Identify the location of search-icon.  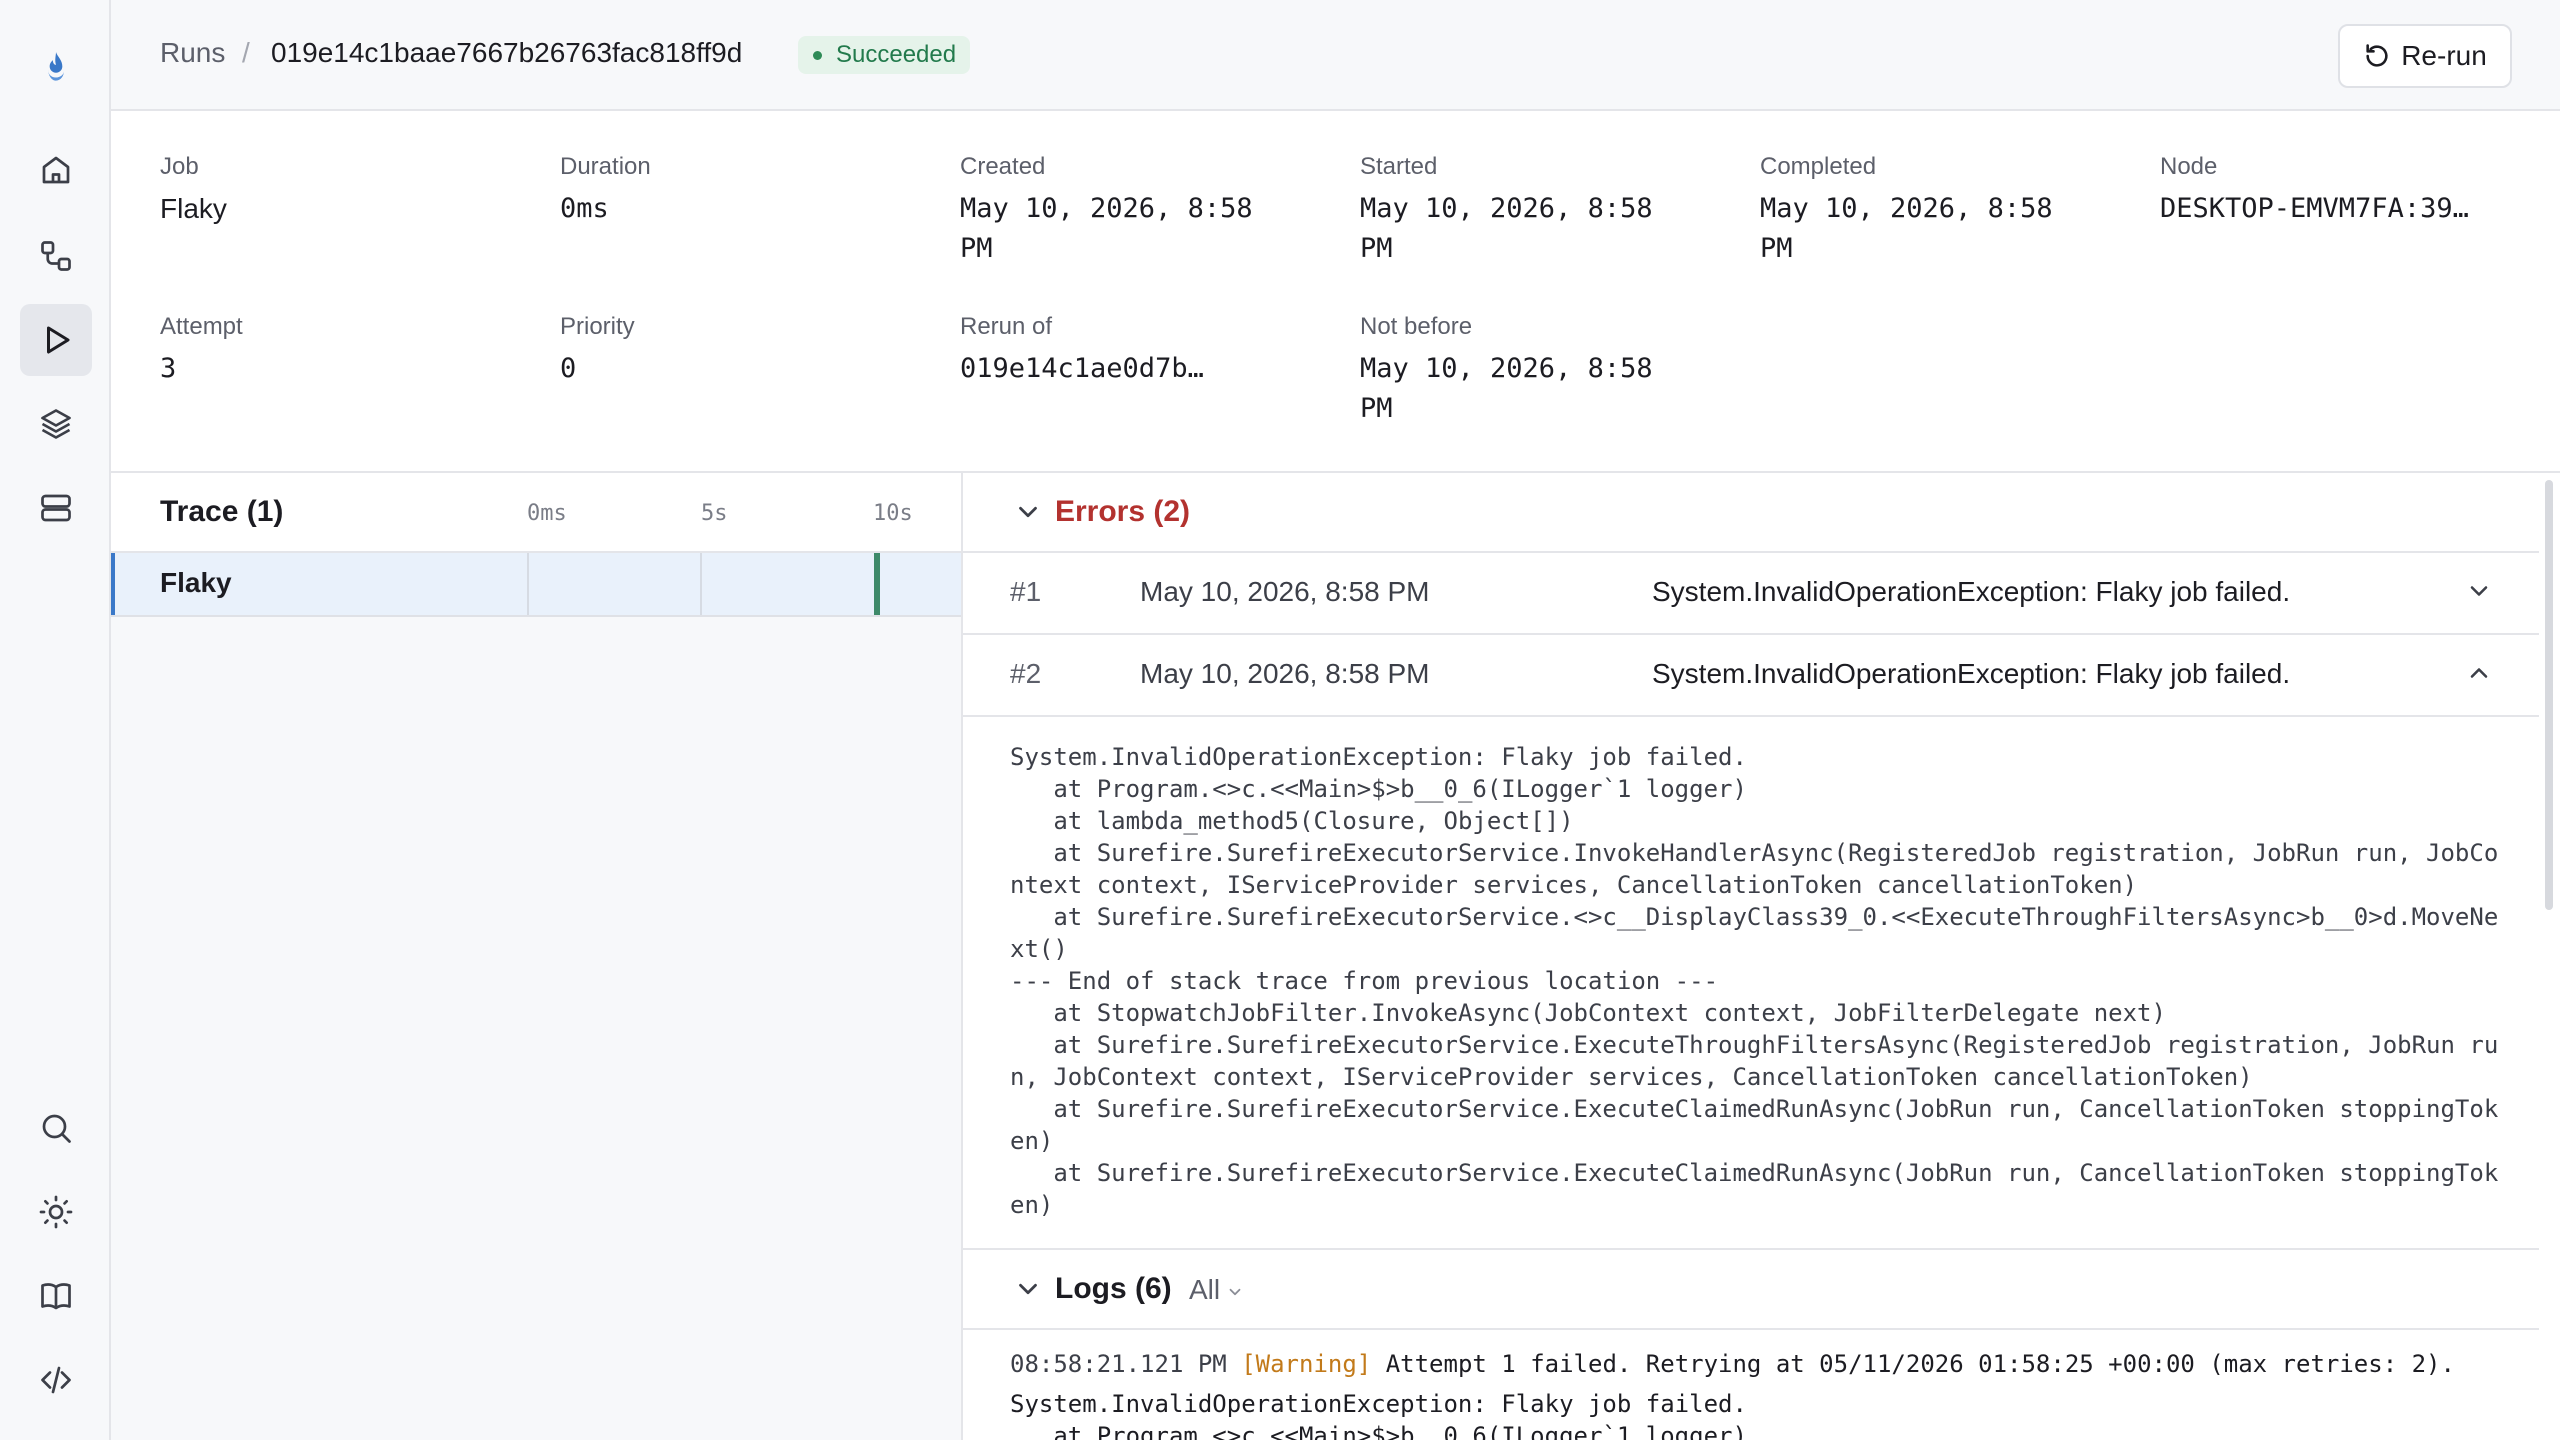
(56, 1128).